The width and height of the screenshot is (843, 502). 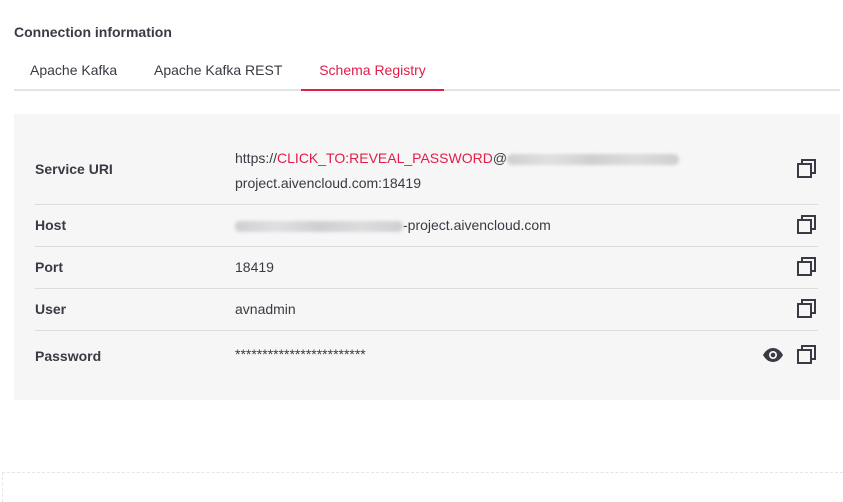 I want to click on host-suffix: -project.aivencloud.com, so click(x=477, y=225).